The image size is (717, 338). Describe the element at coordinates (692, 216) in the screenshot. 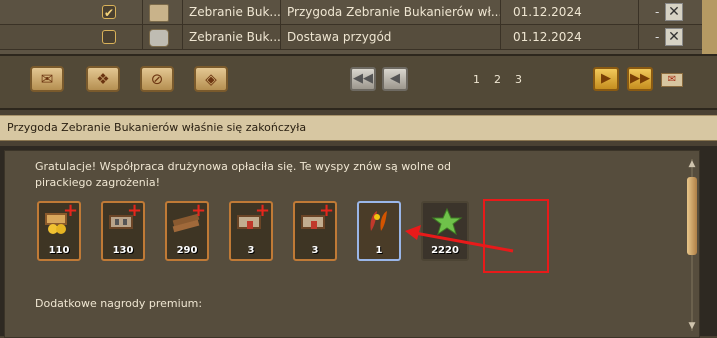

I see `scroll-thumb` at that location.